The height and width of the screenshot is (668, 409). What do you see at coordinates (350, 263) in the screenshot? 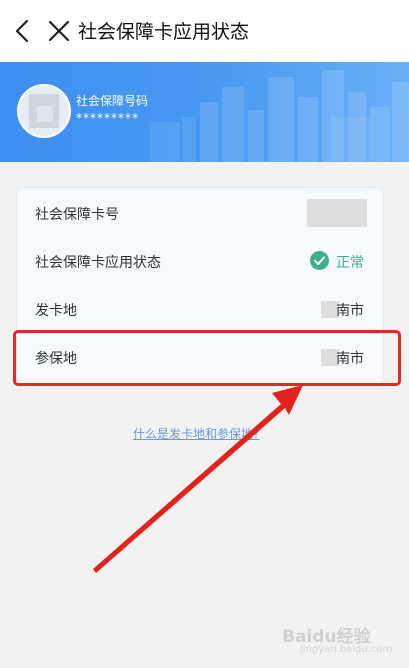
I see `card-status-value: 正常` at bounding box center [350, 263].